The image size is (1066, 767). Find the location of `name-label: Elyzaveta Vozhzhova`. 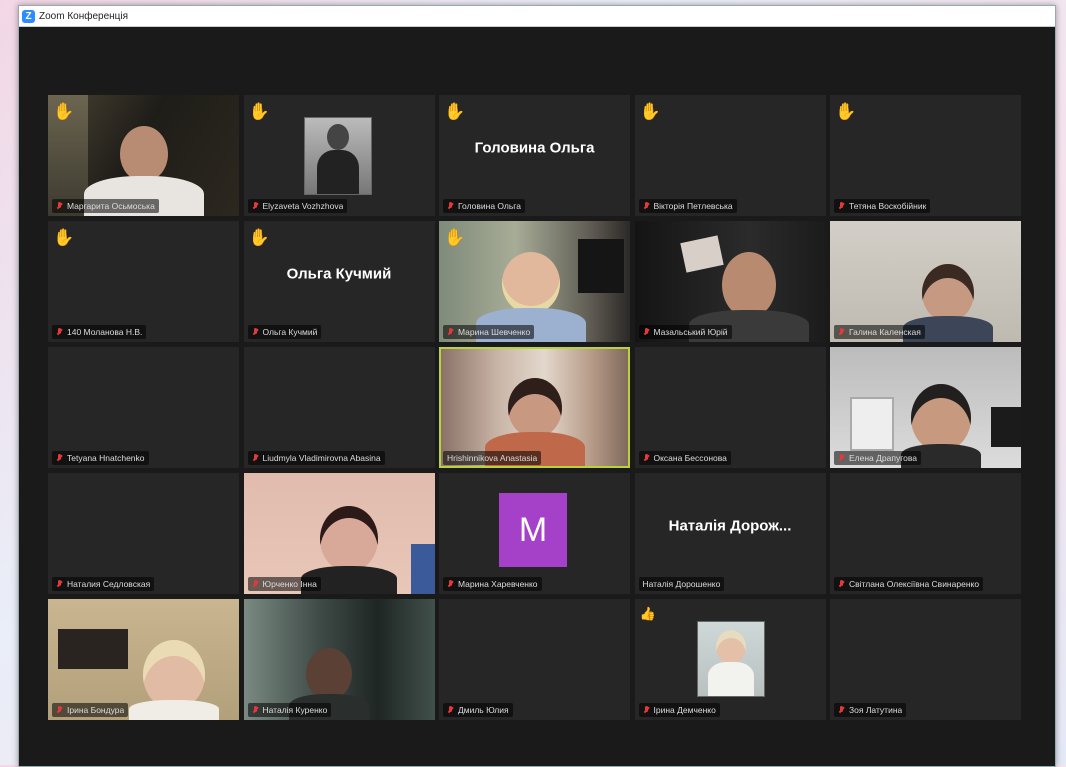

name-label: Elyzaveta Vozhzhova is located at coordinates (297, 206).